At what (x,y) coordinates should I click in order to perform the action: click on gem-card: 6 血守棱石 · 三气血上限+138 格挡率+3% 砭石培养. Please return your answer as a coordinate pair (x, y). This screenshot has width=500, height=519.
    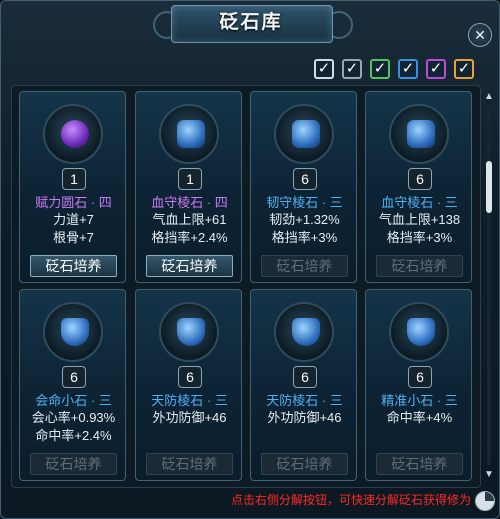
    Looking at the image, I should click on (418, 187).